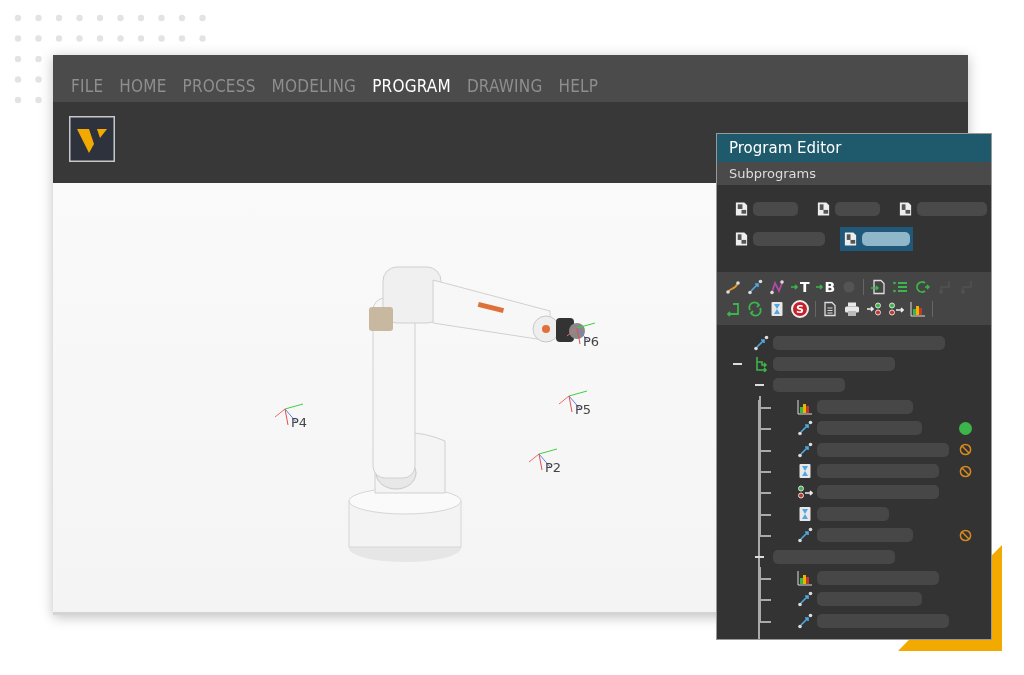  Describe the element at coordinates (411, 86) in the screenshot. I see `menu-tab: PROGRAM` at that location.